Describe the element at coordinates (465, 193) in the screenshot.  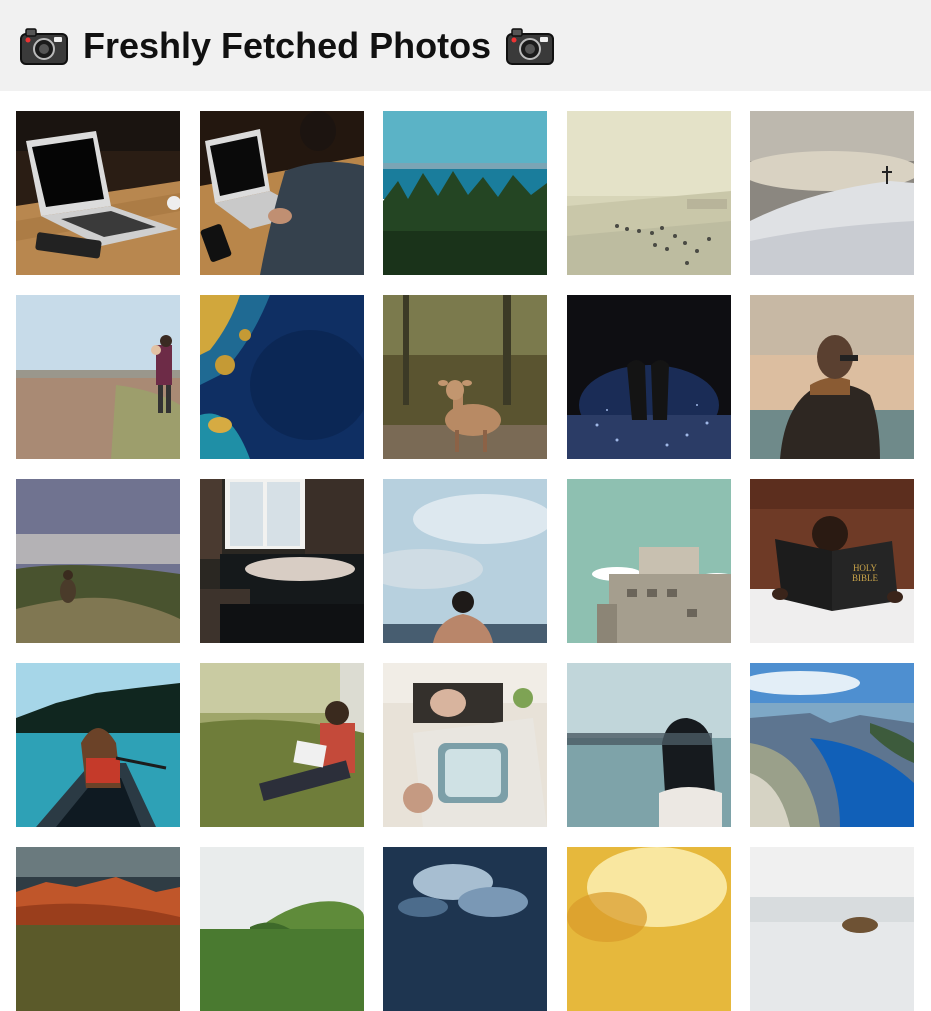
I see `photo-forest-and-sea` at that location.